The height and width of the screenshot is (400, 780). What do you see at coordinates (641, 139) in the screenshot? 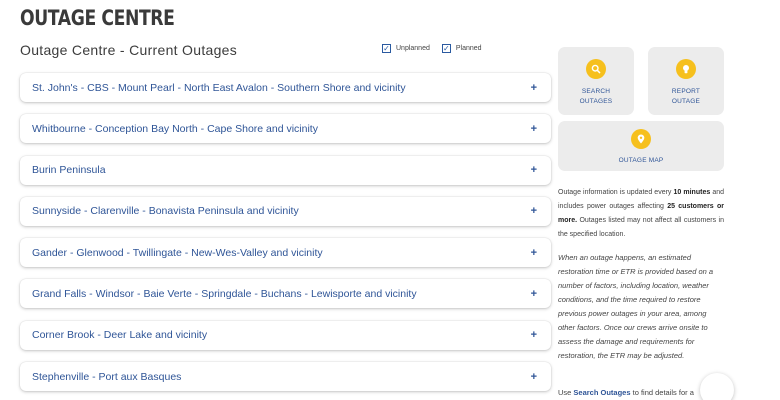
I see `map-pin-icon` at bounding box center [641, 139].